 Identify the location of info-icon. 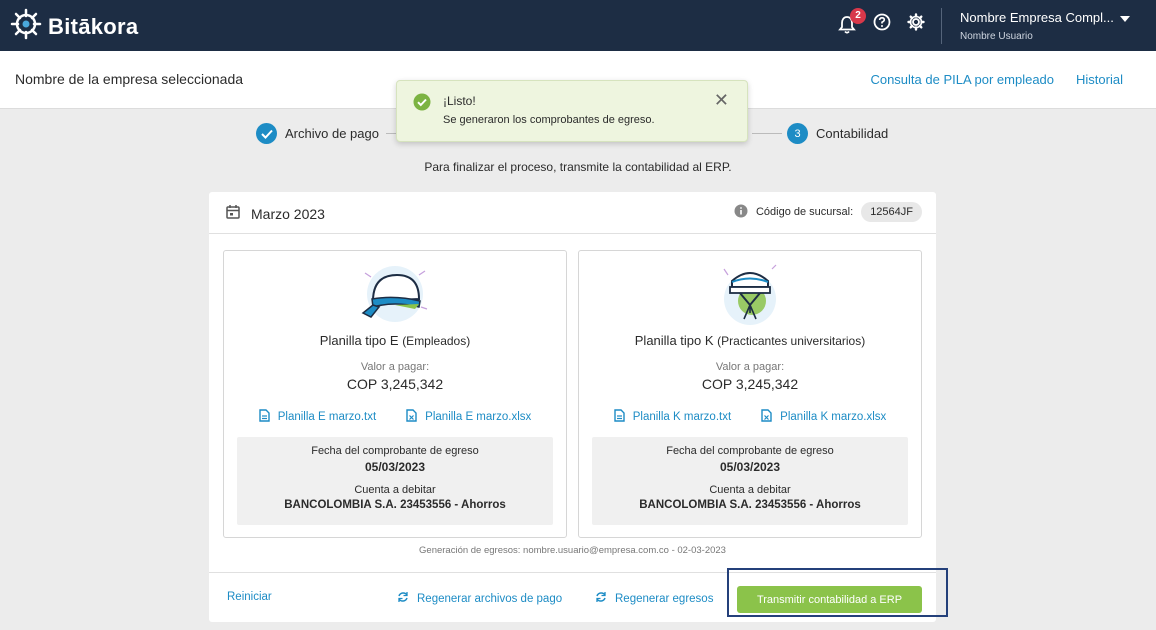
(741, 212).